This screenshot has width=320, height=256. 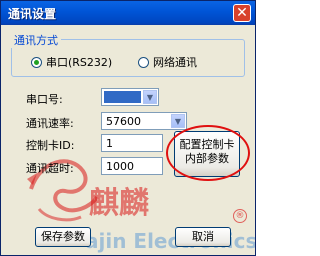 I want to click on timeout-label: 通讯超时:, so click(x=50, y=168).